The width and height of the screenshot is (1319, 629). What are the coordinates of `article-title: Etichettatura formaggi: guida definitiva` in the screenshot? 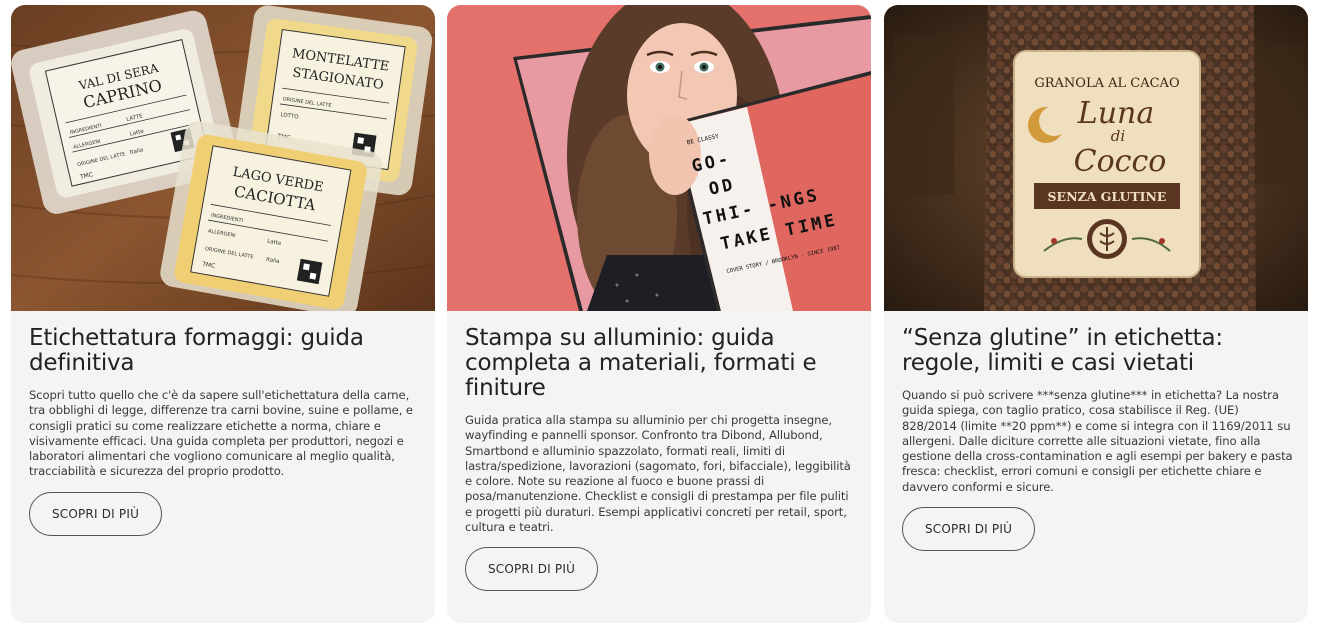 It's located at (225, 351).